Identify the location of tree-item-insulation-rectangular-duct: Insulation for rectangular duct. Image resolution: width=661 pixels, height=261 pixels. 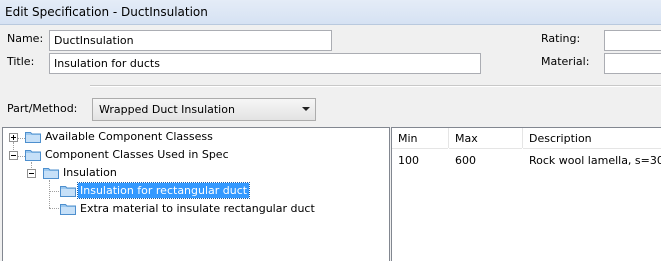
(163, 190).